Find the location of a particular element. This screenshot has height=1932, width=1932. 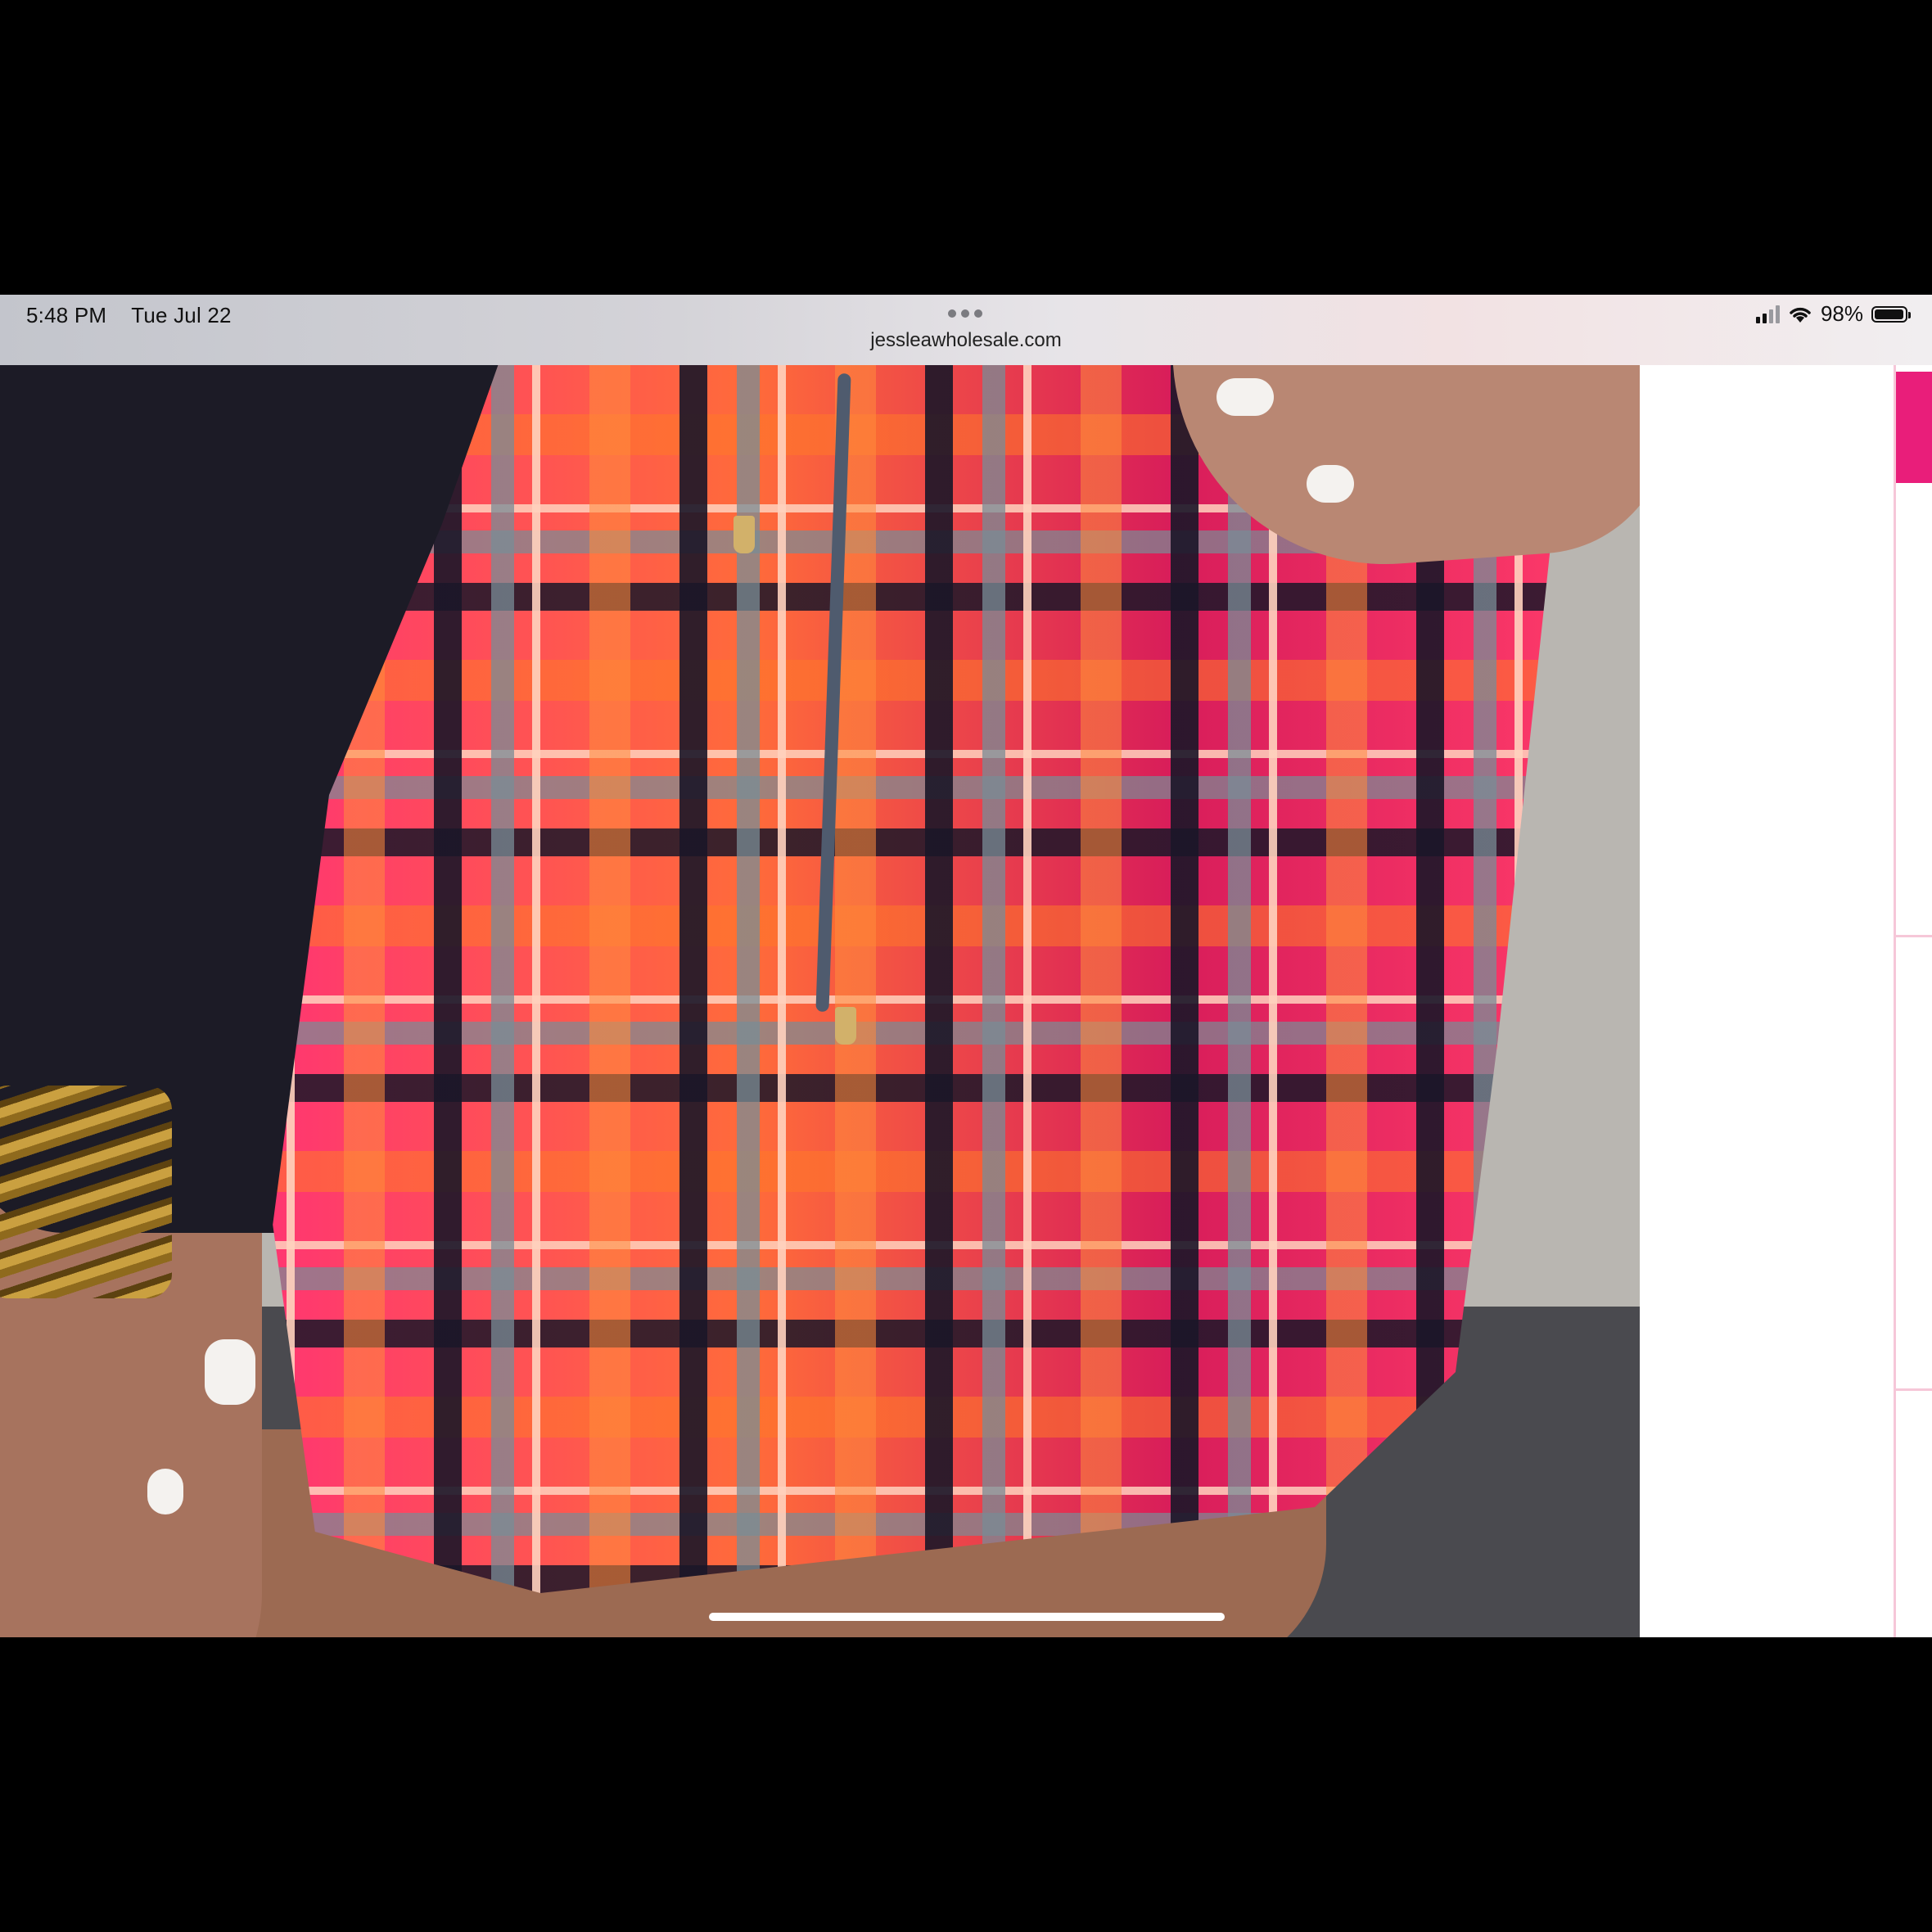

home-indicator is located at coordinates (967, 1617).